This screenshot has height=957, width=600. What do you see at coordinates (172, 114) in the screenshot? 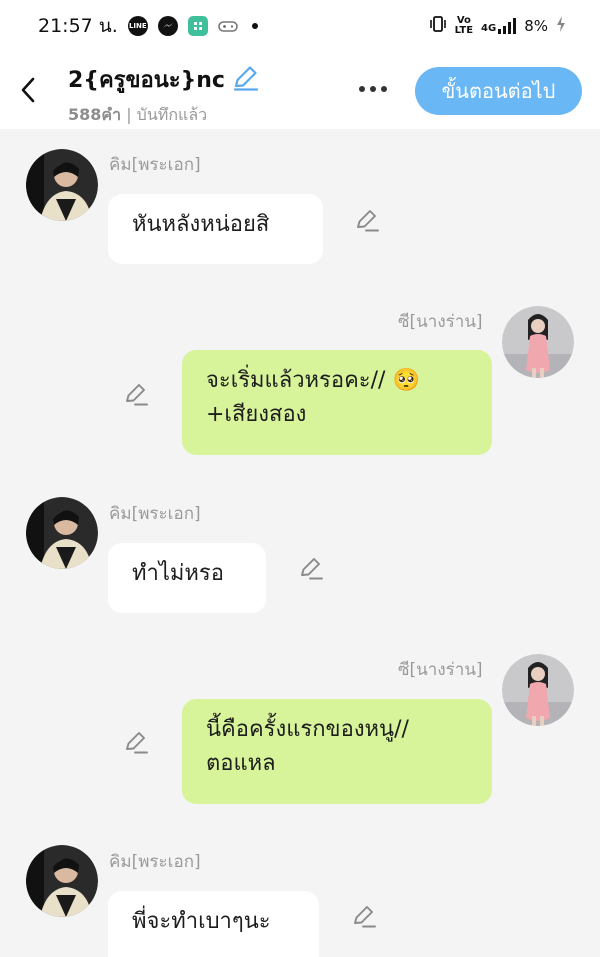
I see `save-status: บันทึกแล้ว` at bounding box center [172, 114].